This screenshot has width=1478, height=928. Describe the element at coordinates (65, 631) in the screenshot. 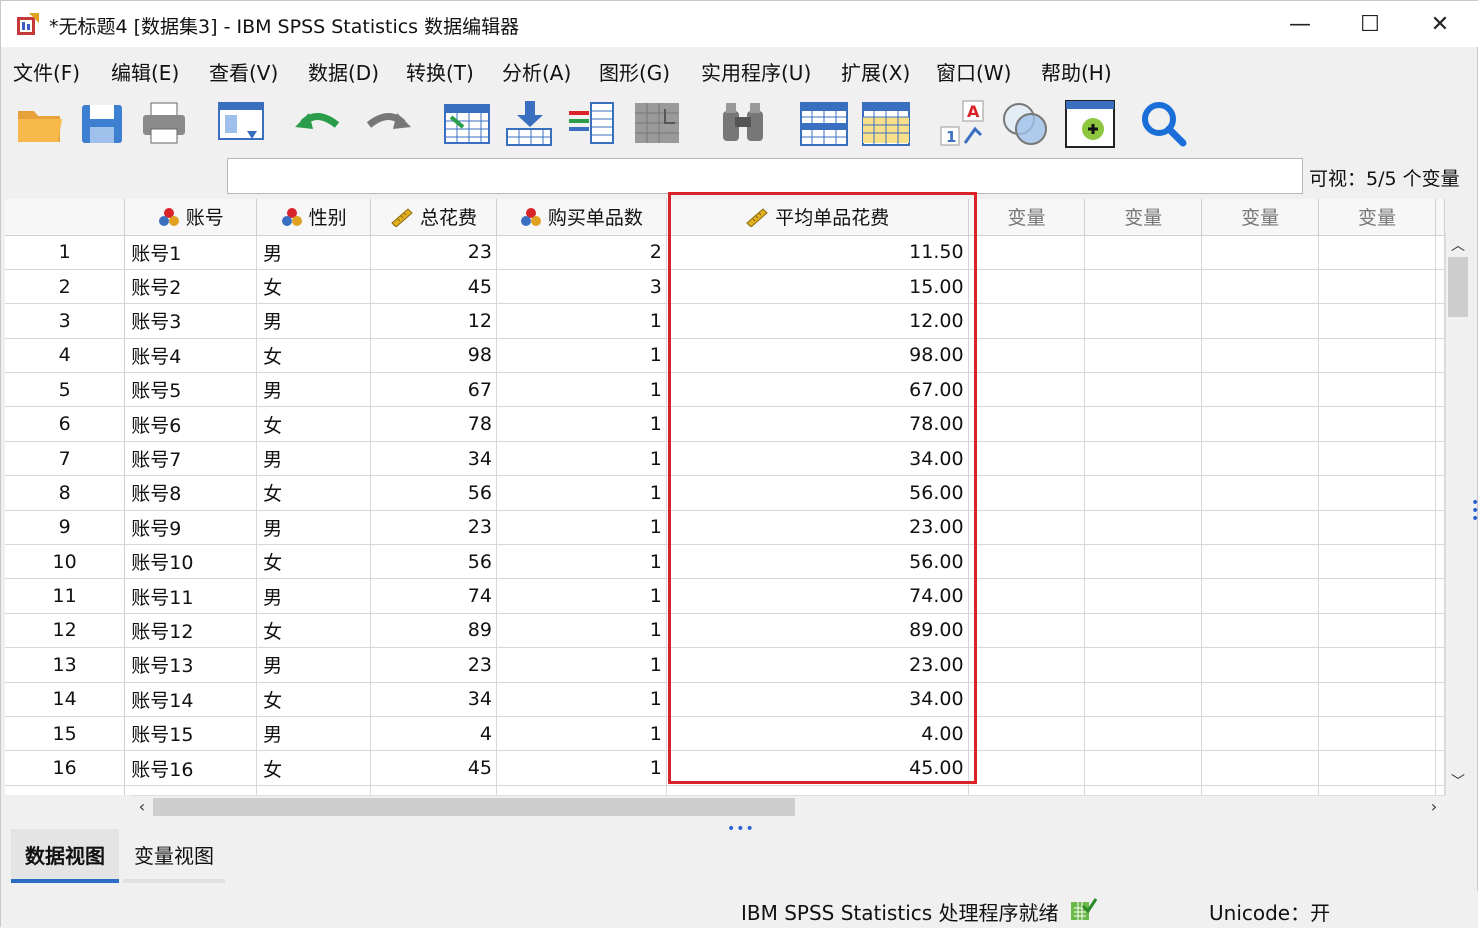

I see `row-number: 12` at that location.